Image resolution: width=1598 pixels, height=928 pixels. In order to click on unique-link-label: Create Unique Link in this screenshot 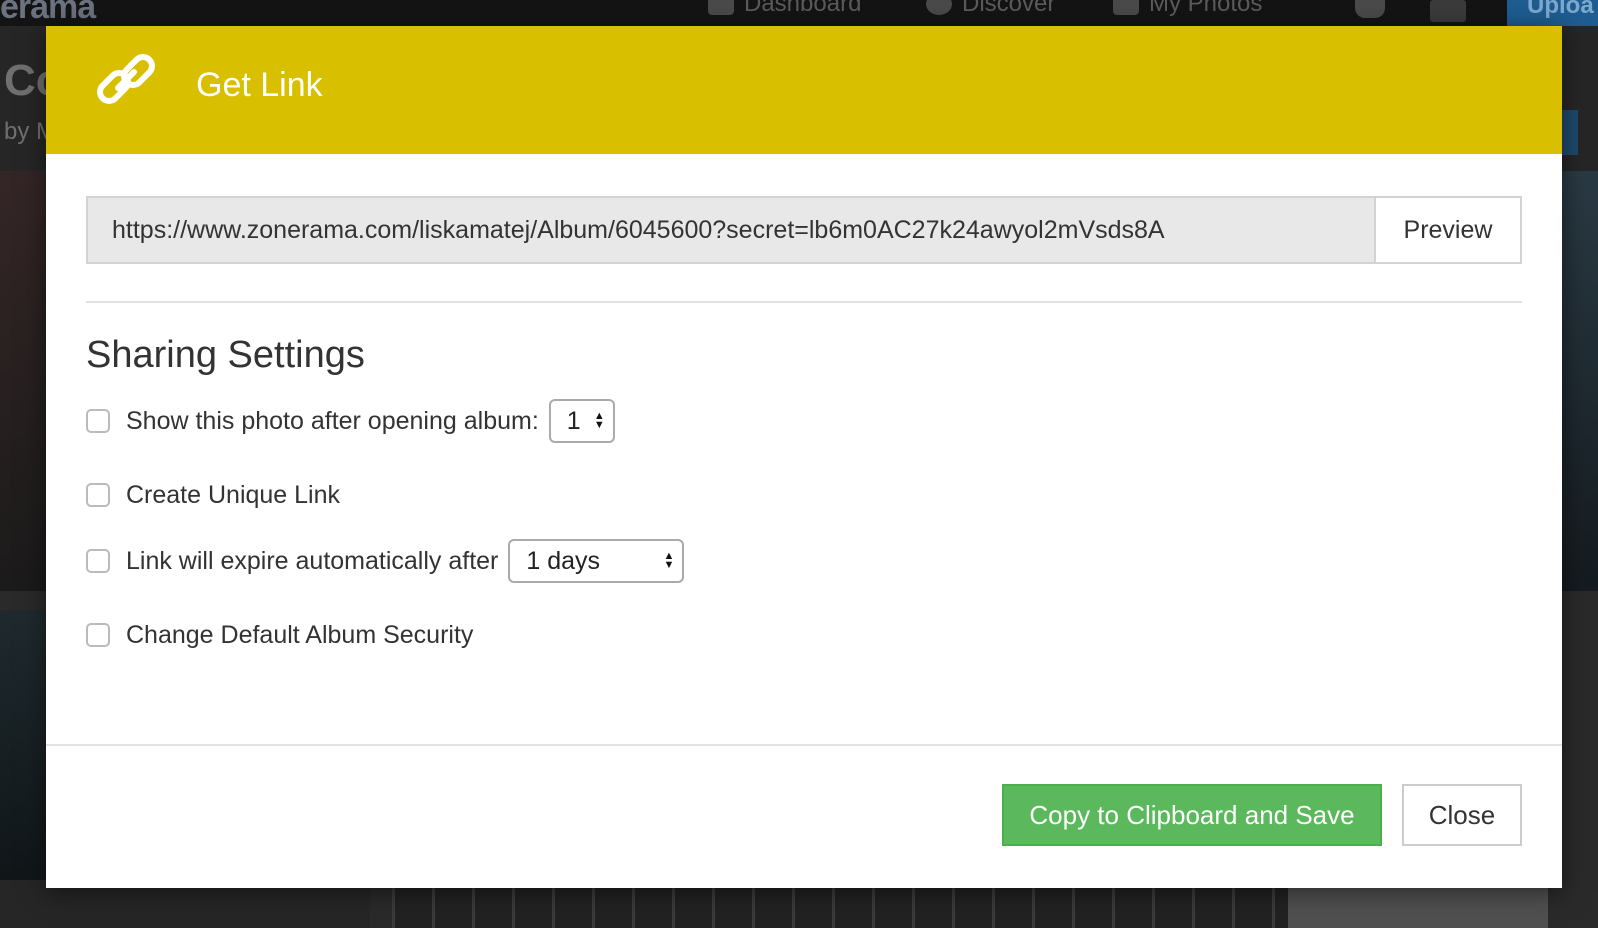, I will do `click(233, 494)`.